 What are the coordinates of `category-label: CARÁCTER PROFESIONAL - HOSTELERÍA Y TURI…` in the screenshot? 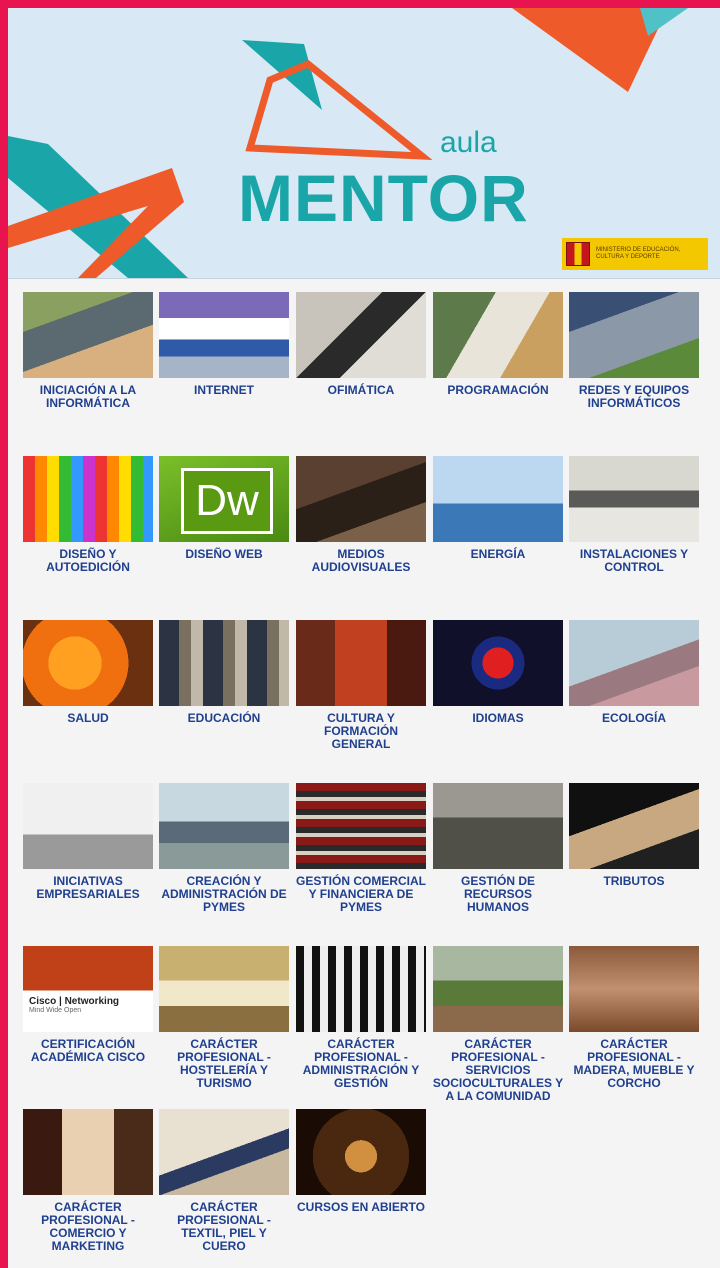 It's located at (224, 1064).